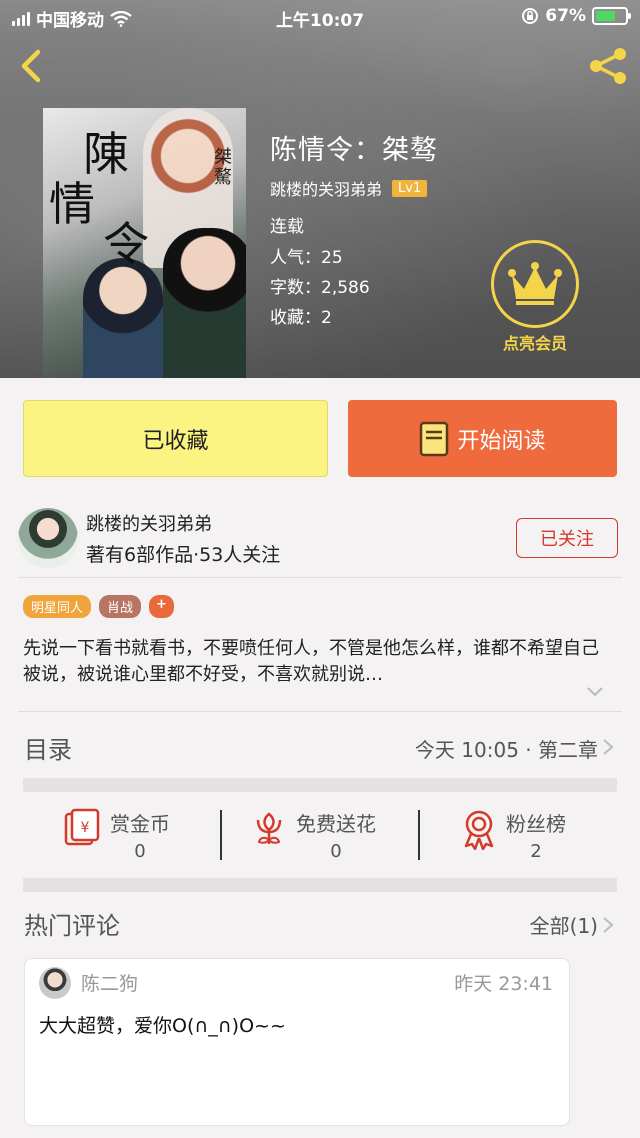 This screenshot has height=1138, width=640. I want to click on tag-item: 明星同人, so click(57, 606).